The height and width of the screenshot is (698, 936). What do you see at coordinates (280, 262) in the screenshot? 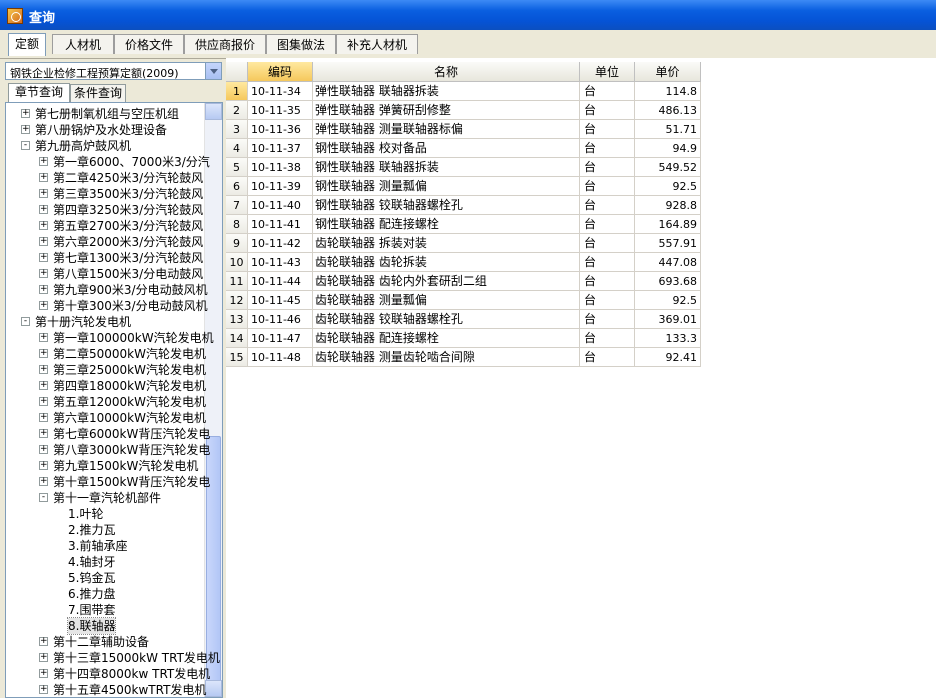
I see `cell-code: 10-11-43` at bounding box center [280, 262].